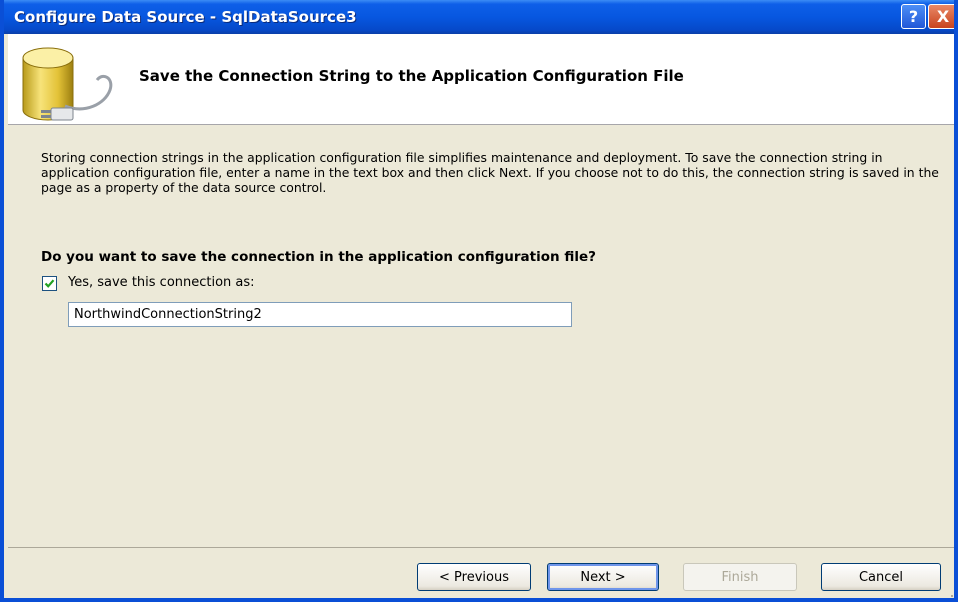 The width and height of the screenshot is (958, 602). Describe the element at coordinates (67, 84) in the screenshot. I see `database-connection-icon` at that location.